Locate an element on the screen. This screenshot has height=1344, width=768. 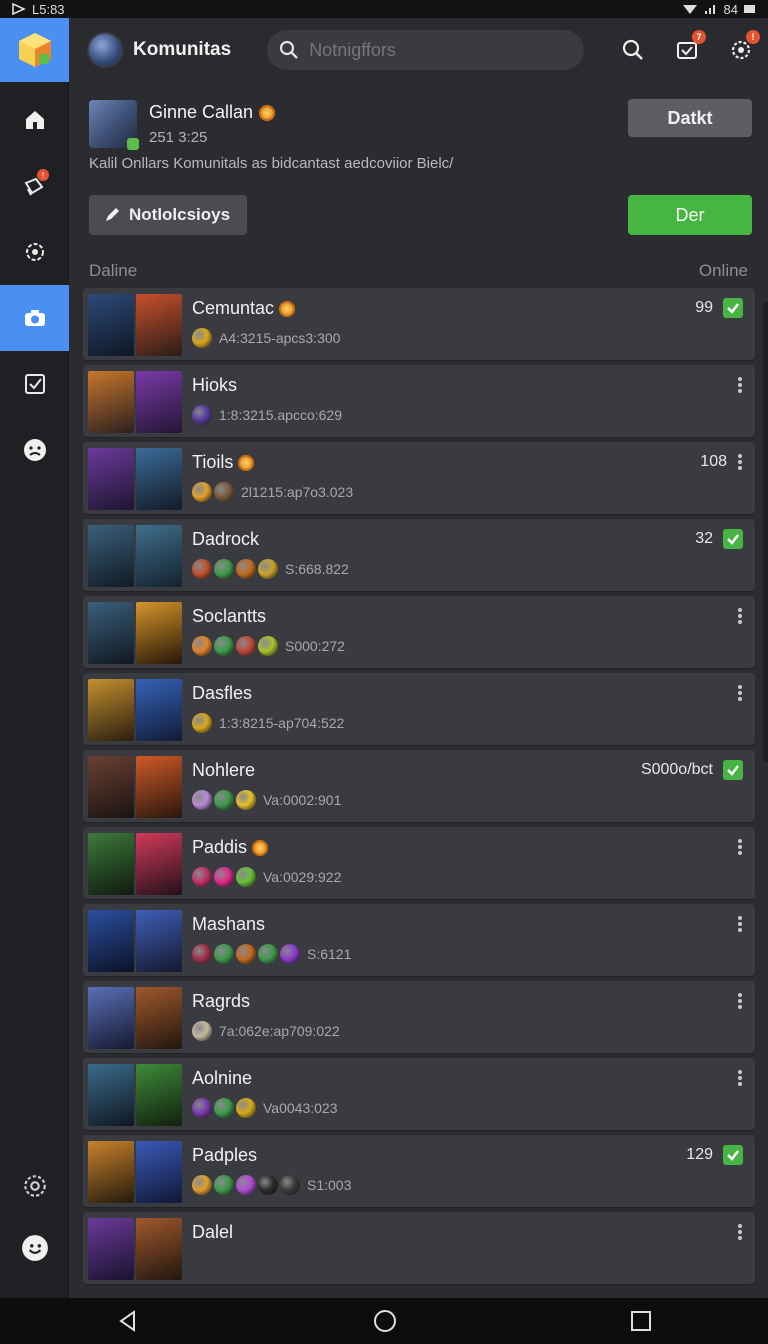
app-logo is located at coordinates (34, 50).